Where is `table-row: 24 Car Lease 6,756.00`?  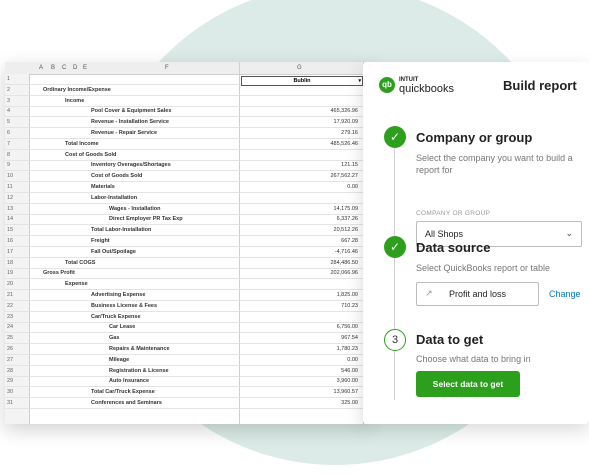
table-row: 24 Car Lease 6,756.00 is located at coordinates (187, 328).